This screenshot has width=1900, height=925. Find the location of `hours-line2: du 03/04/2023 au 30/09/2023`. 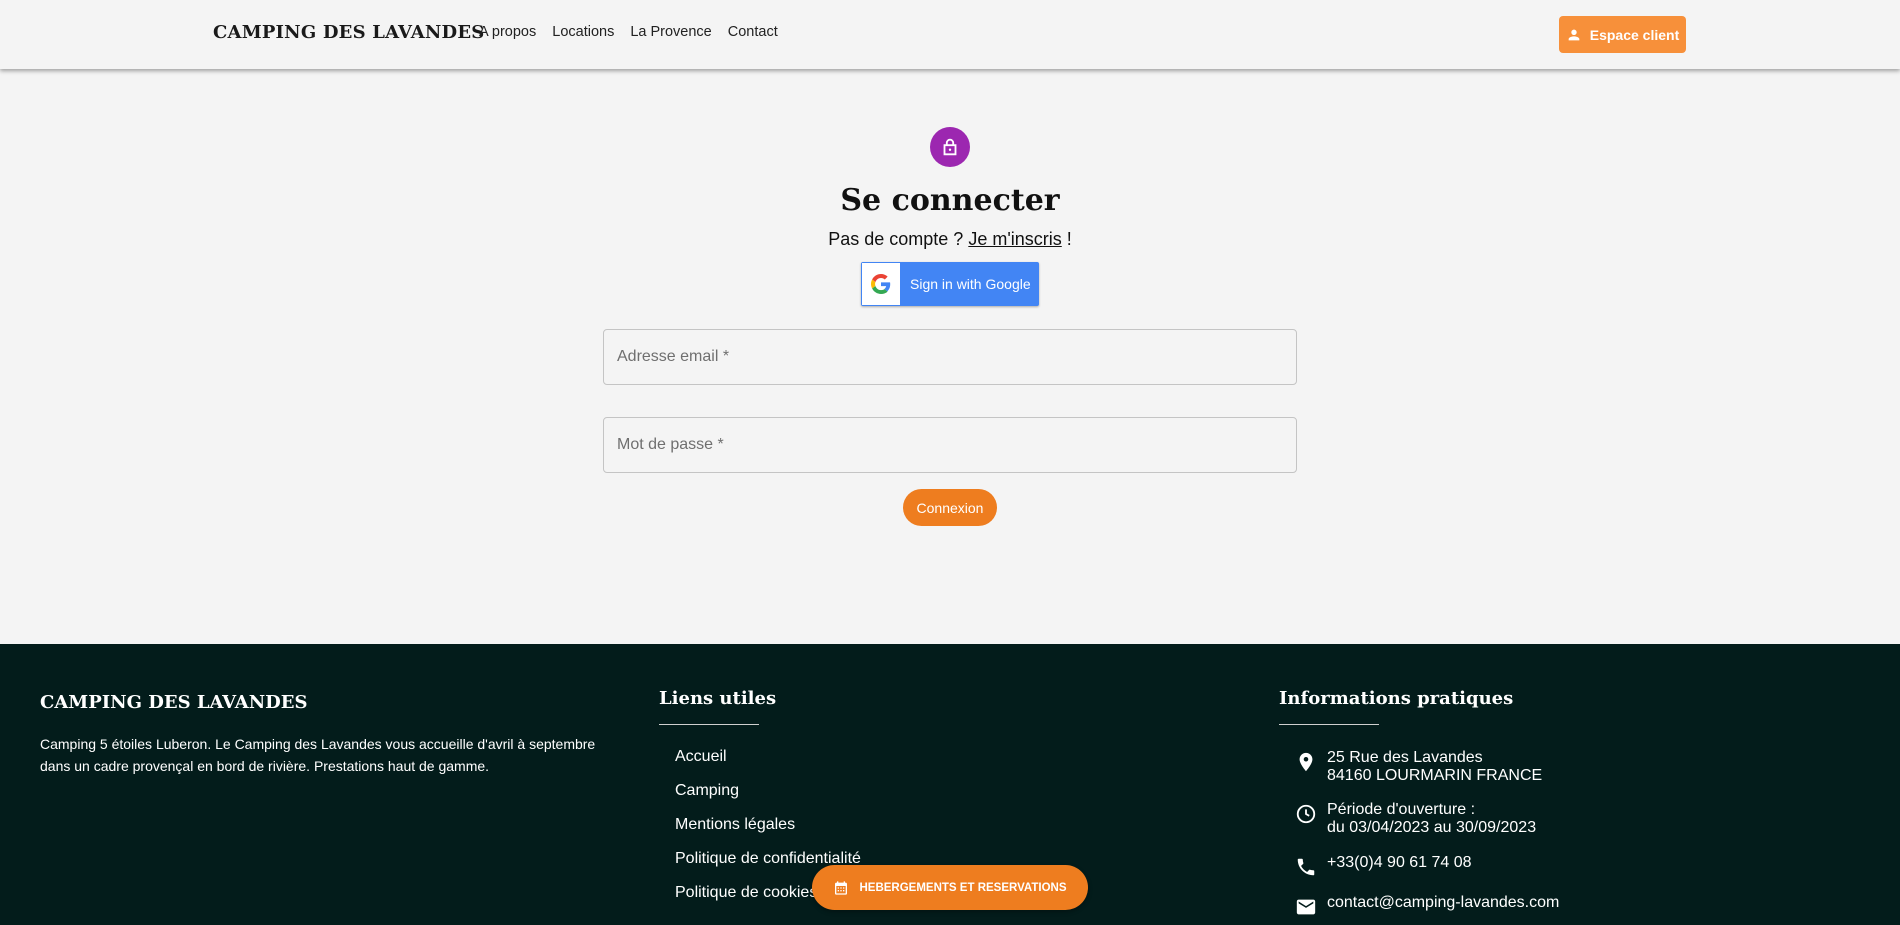

hours-line2: du 03/04/2023 au 30/09/2023 is located at coordinates (1432, 827).